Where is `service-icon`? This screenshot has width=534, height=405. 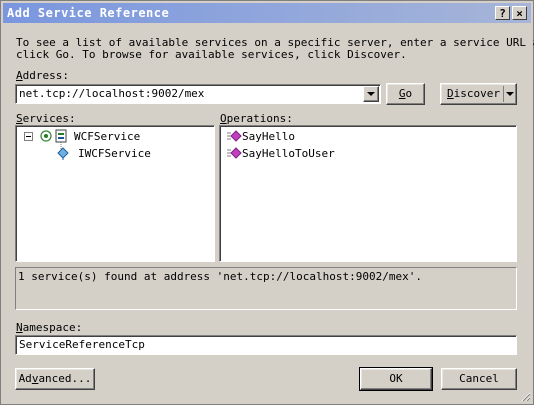
service-icon is located at coordinates (61, 136).